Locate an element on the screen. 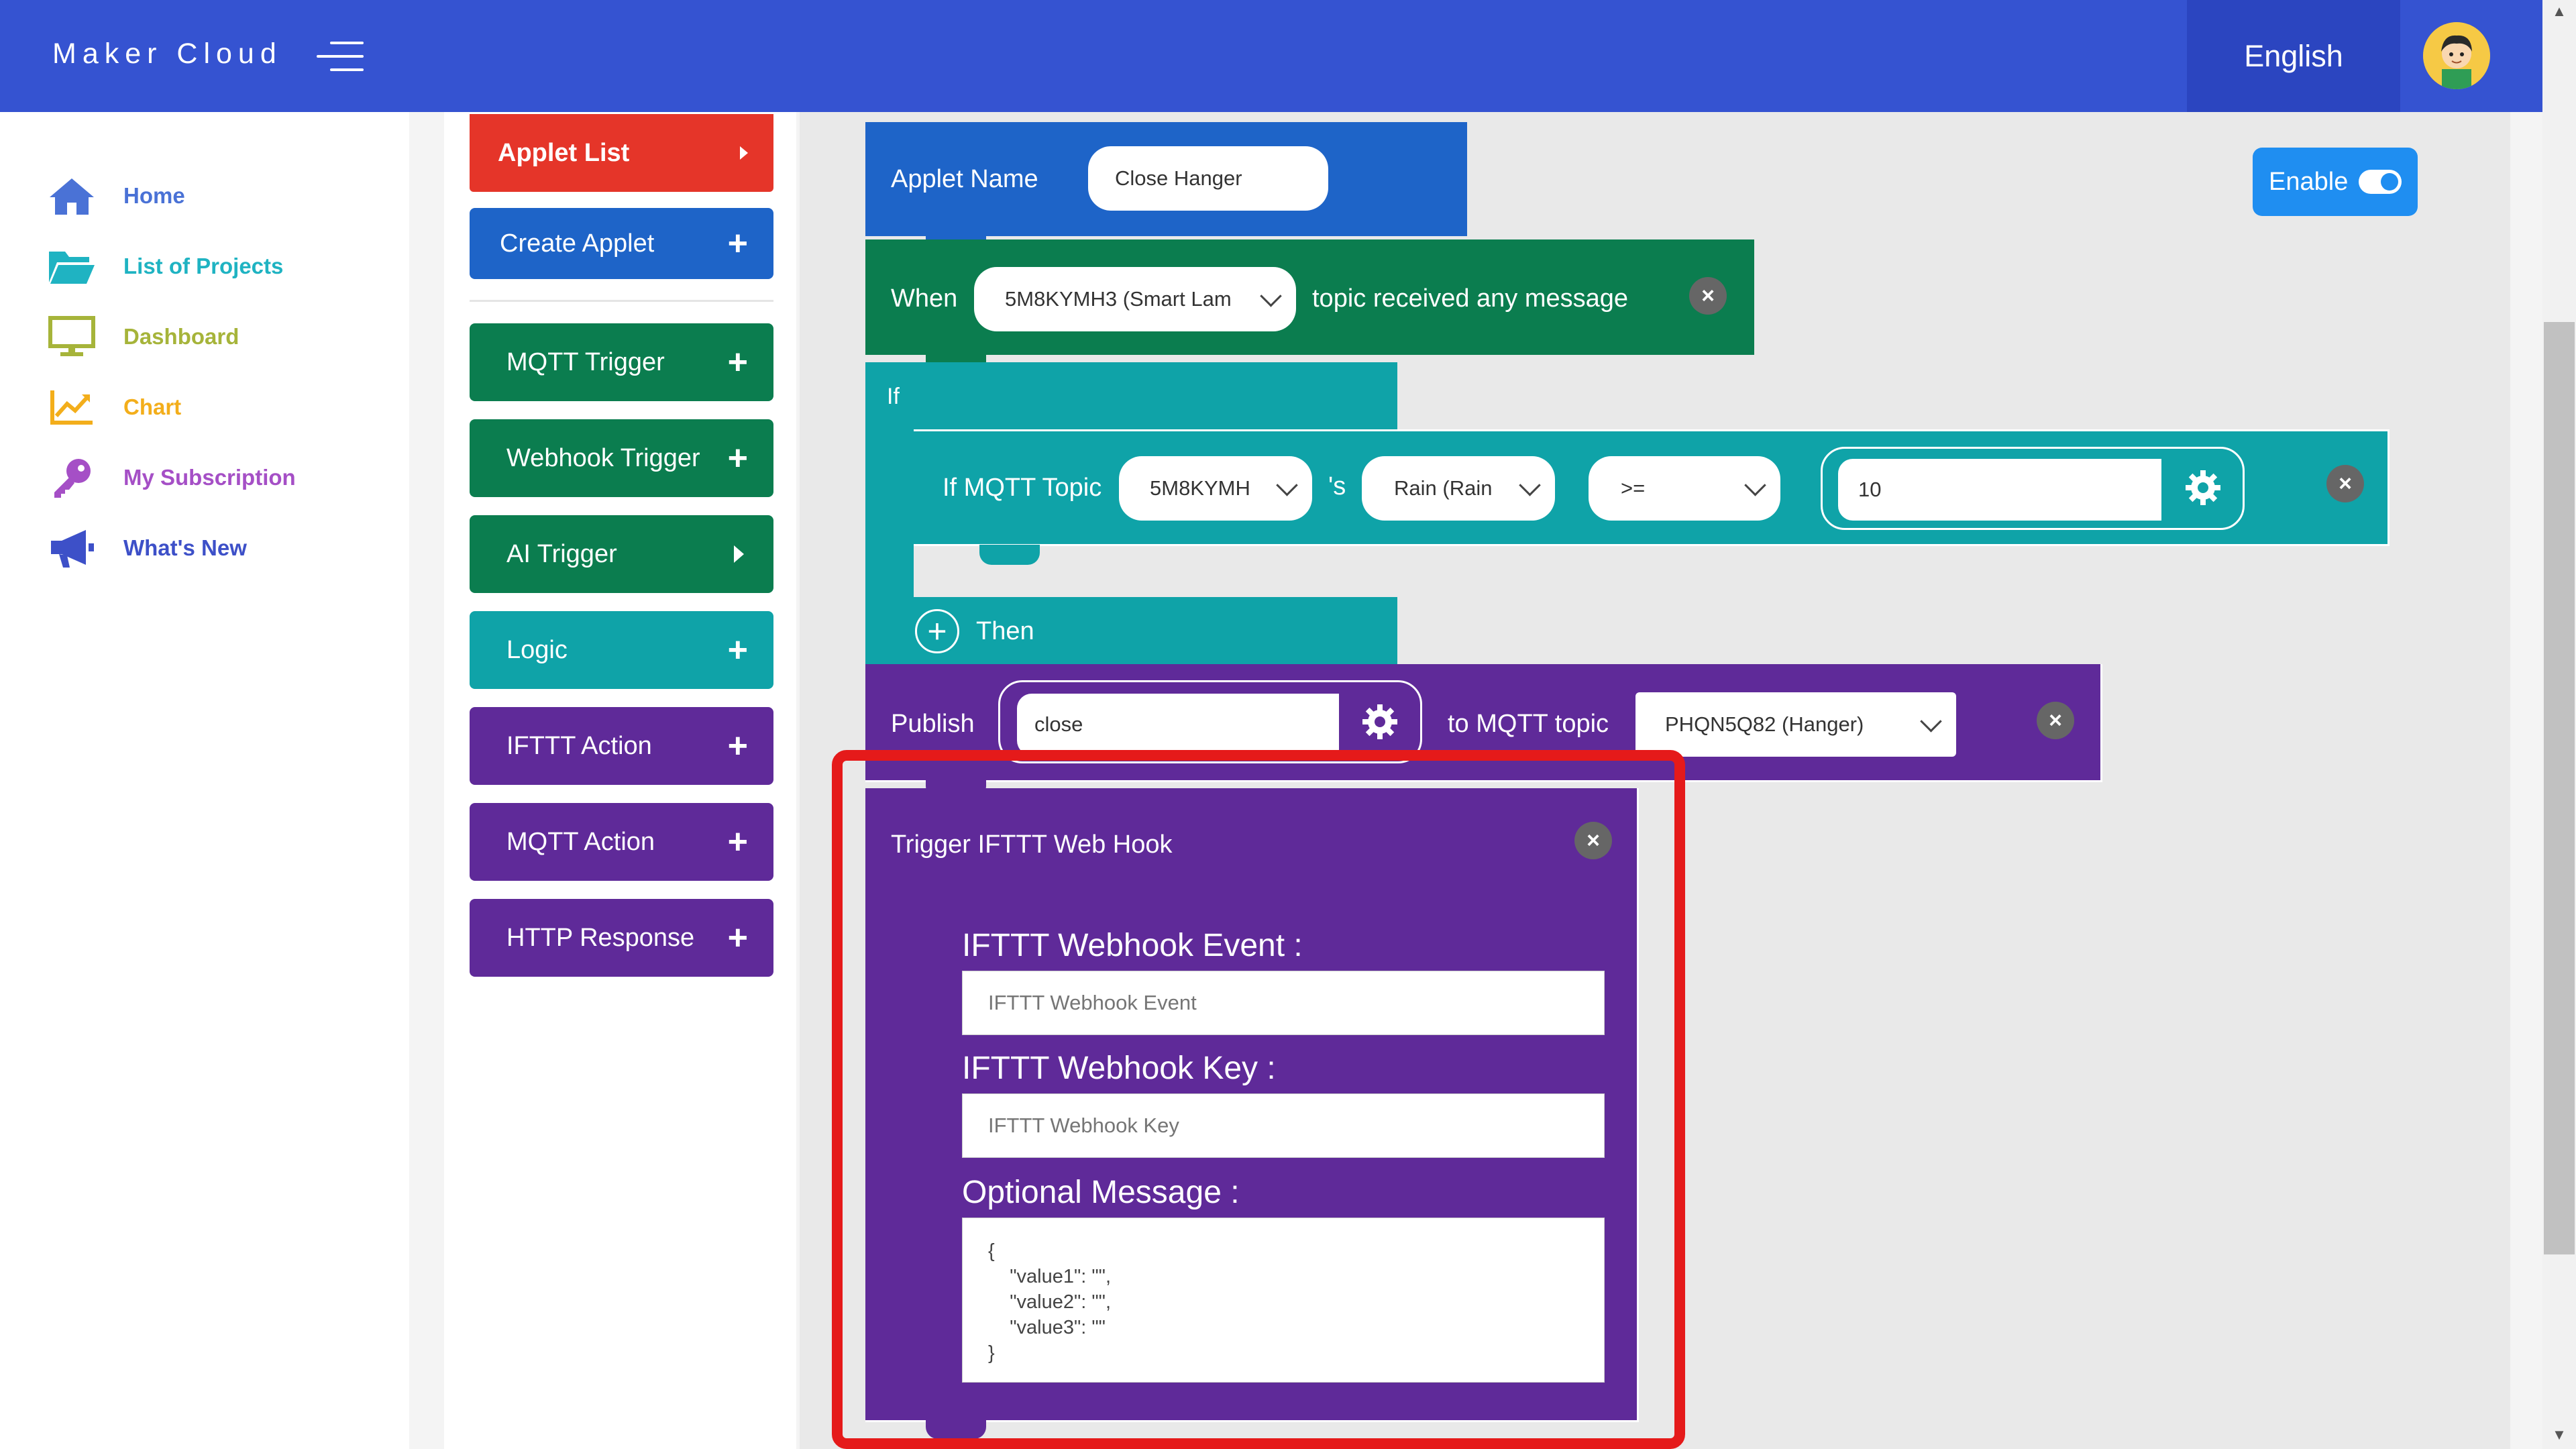 This screenshot has height=1449, width=2576. ifttt-event-input is located at coordinates (1283, 1003).